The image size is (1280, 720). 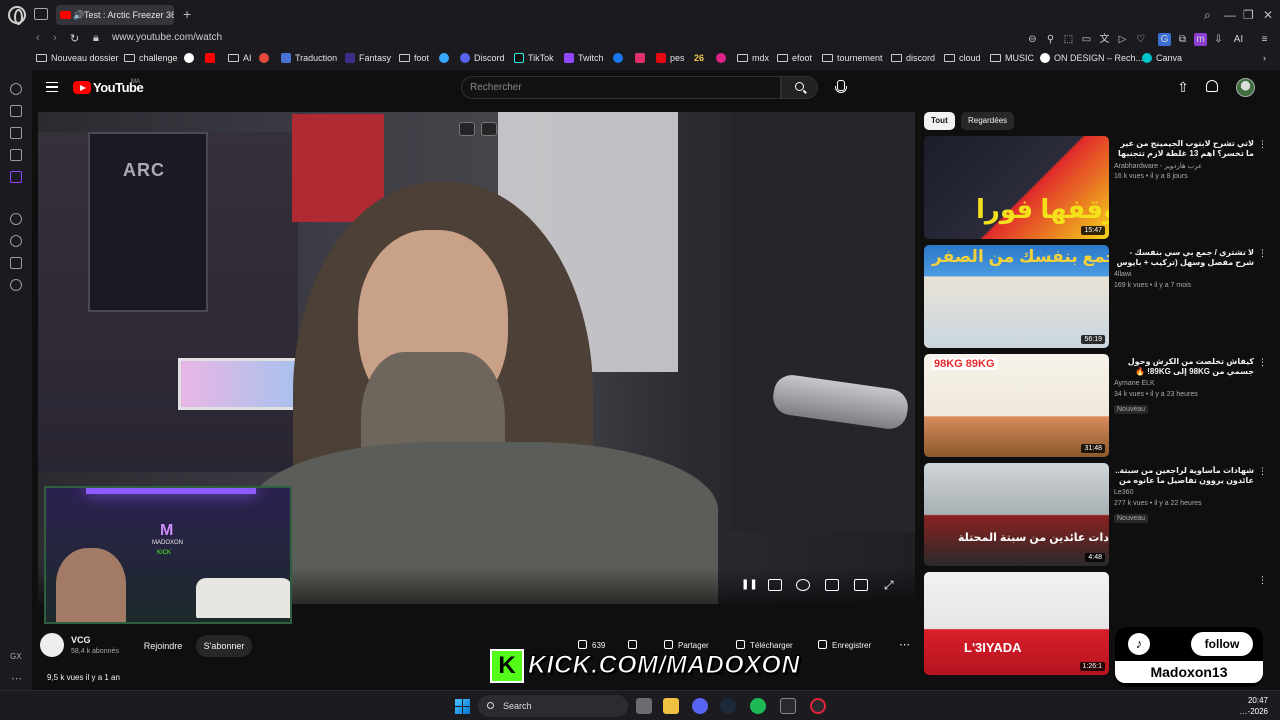 What do you see at coordinates (1207, 15) in the screenshot?
I see `search-tabs-icon: ⌕` at bounding box center [1207, 15].